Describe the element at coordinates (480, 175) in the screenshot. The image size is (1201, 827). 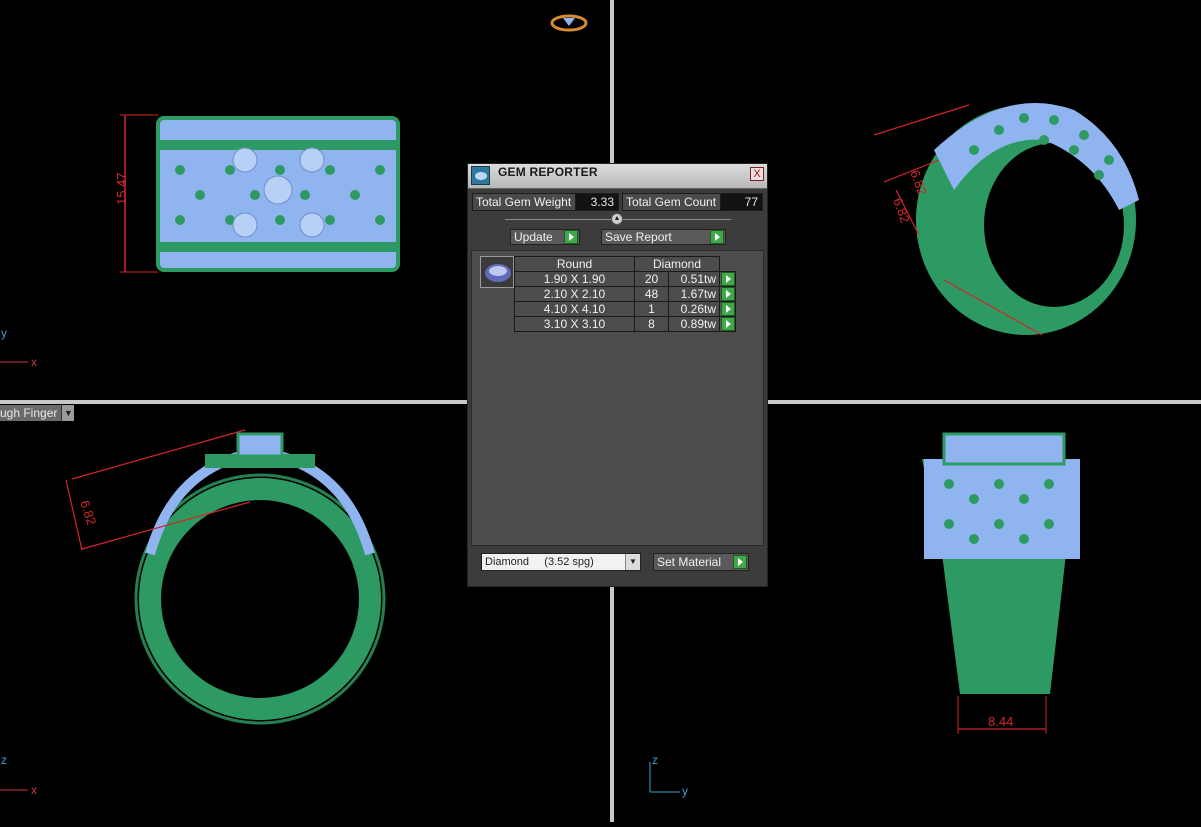
I see `gem-reporter-app-icon` at that location.